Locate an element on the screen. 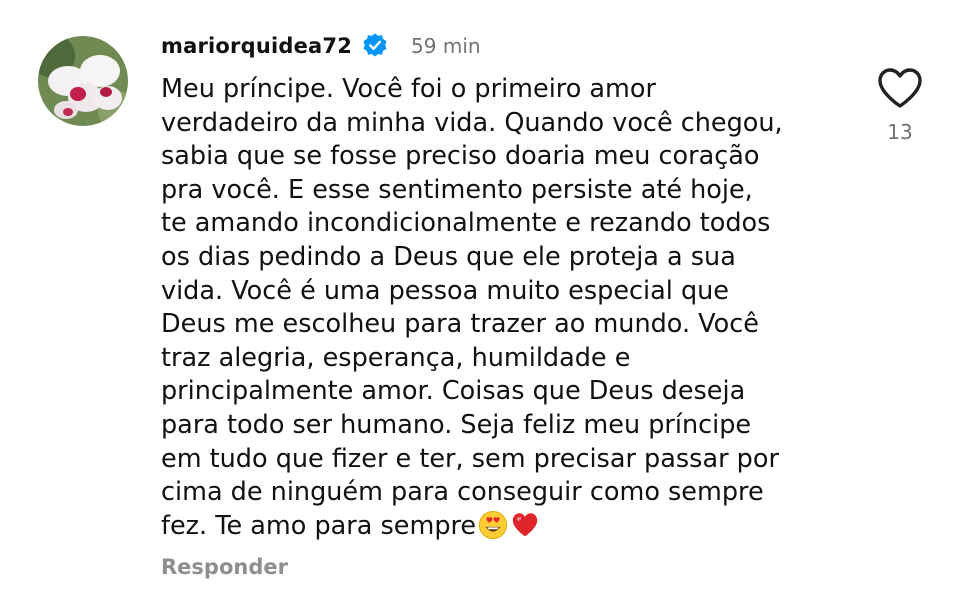  like-button is located at coordinates (900, 88).